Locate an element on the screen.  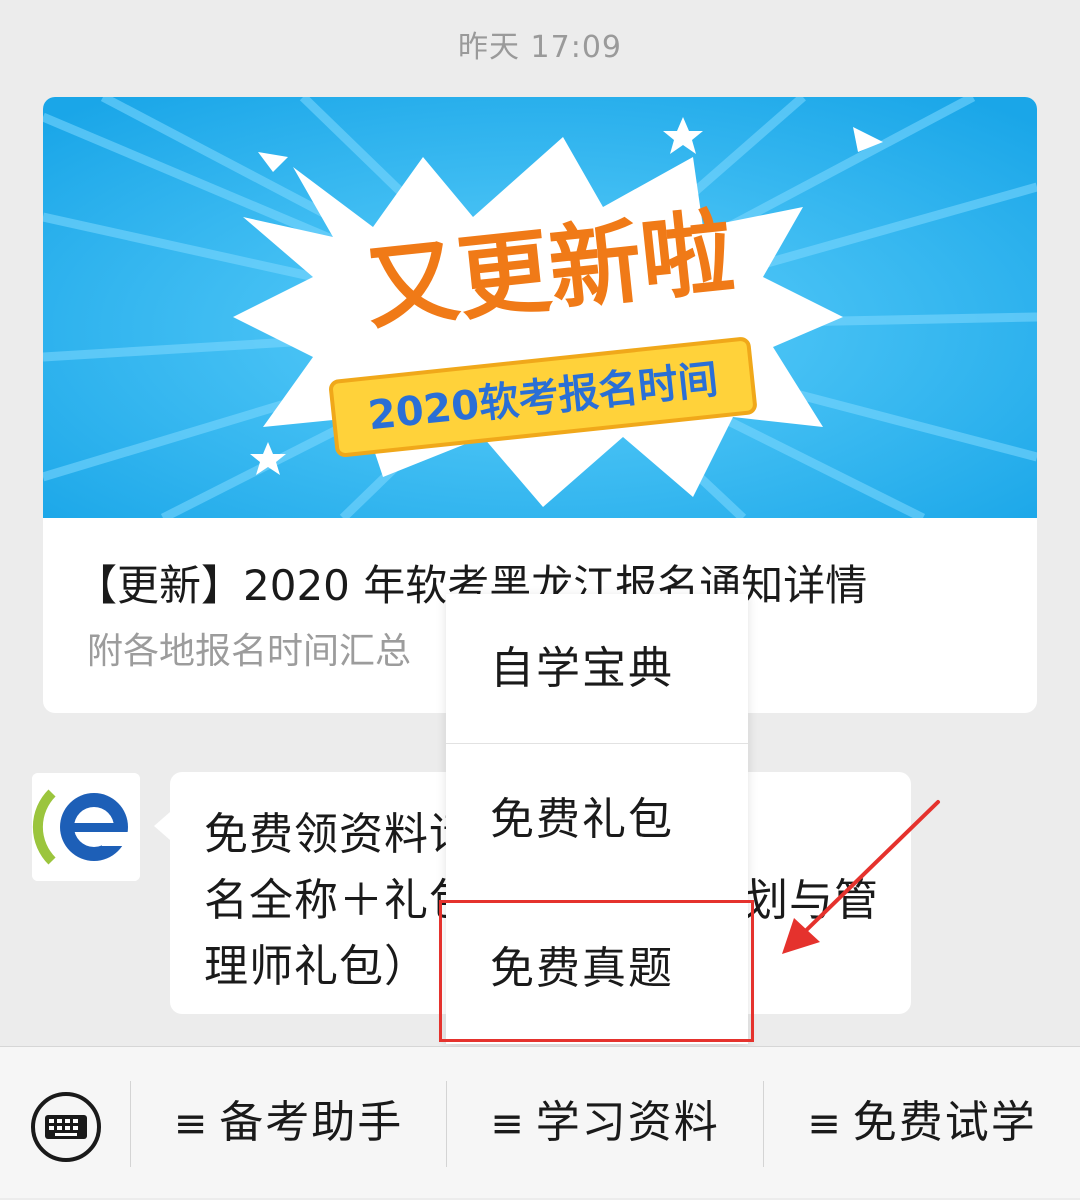
avatar is located at coordinates (86, 827).